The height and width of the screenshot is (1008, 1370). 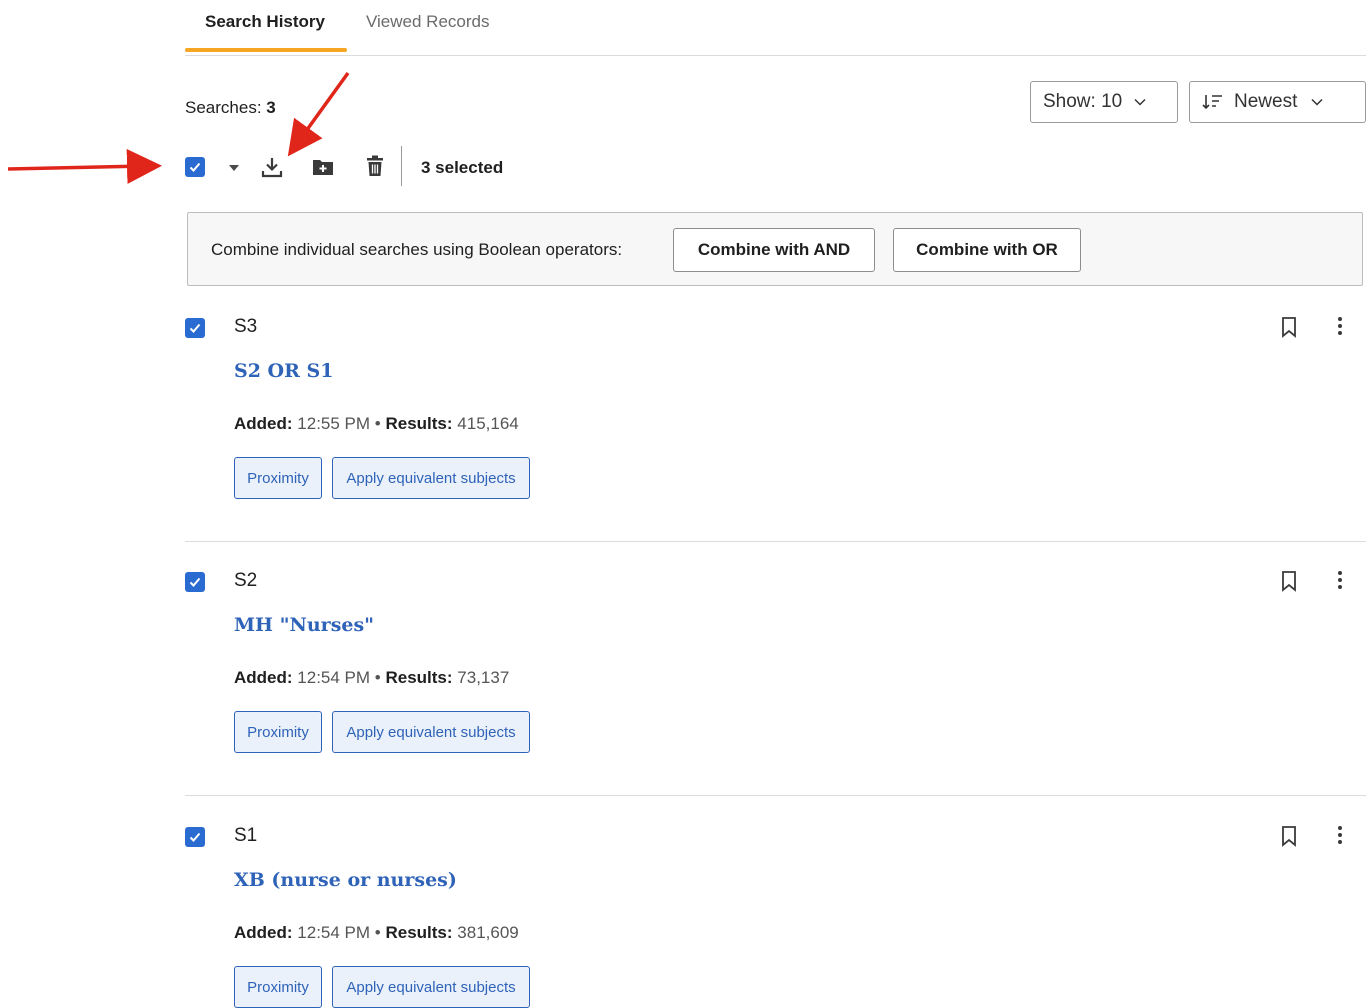 What do you see at coordinates (283, 371) in the screenshot?
I see `search-query-link: S2 OR S1` at bounding box center [283, 371].